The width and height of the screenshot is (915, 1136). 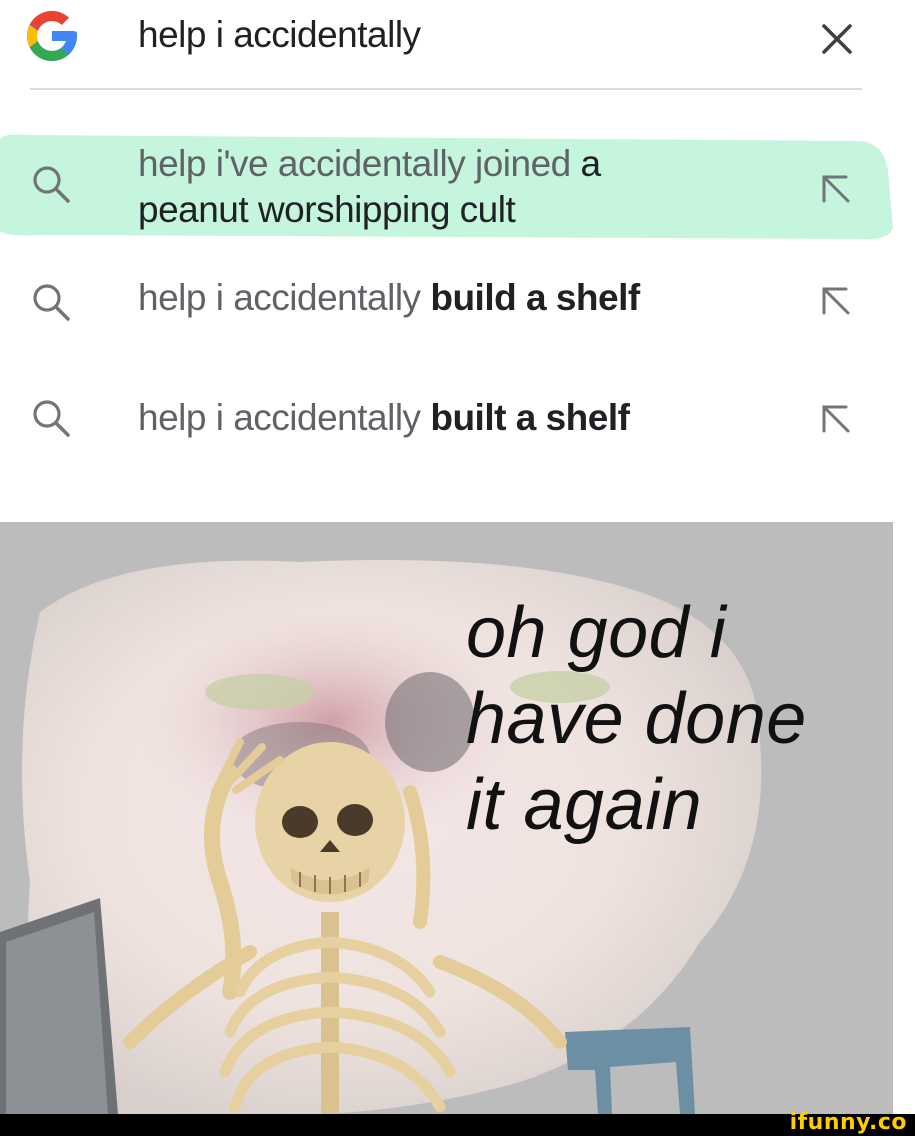 I want to click on suggestion-item-3: help i accidentally built a shelf, so click(x=457, y=425).